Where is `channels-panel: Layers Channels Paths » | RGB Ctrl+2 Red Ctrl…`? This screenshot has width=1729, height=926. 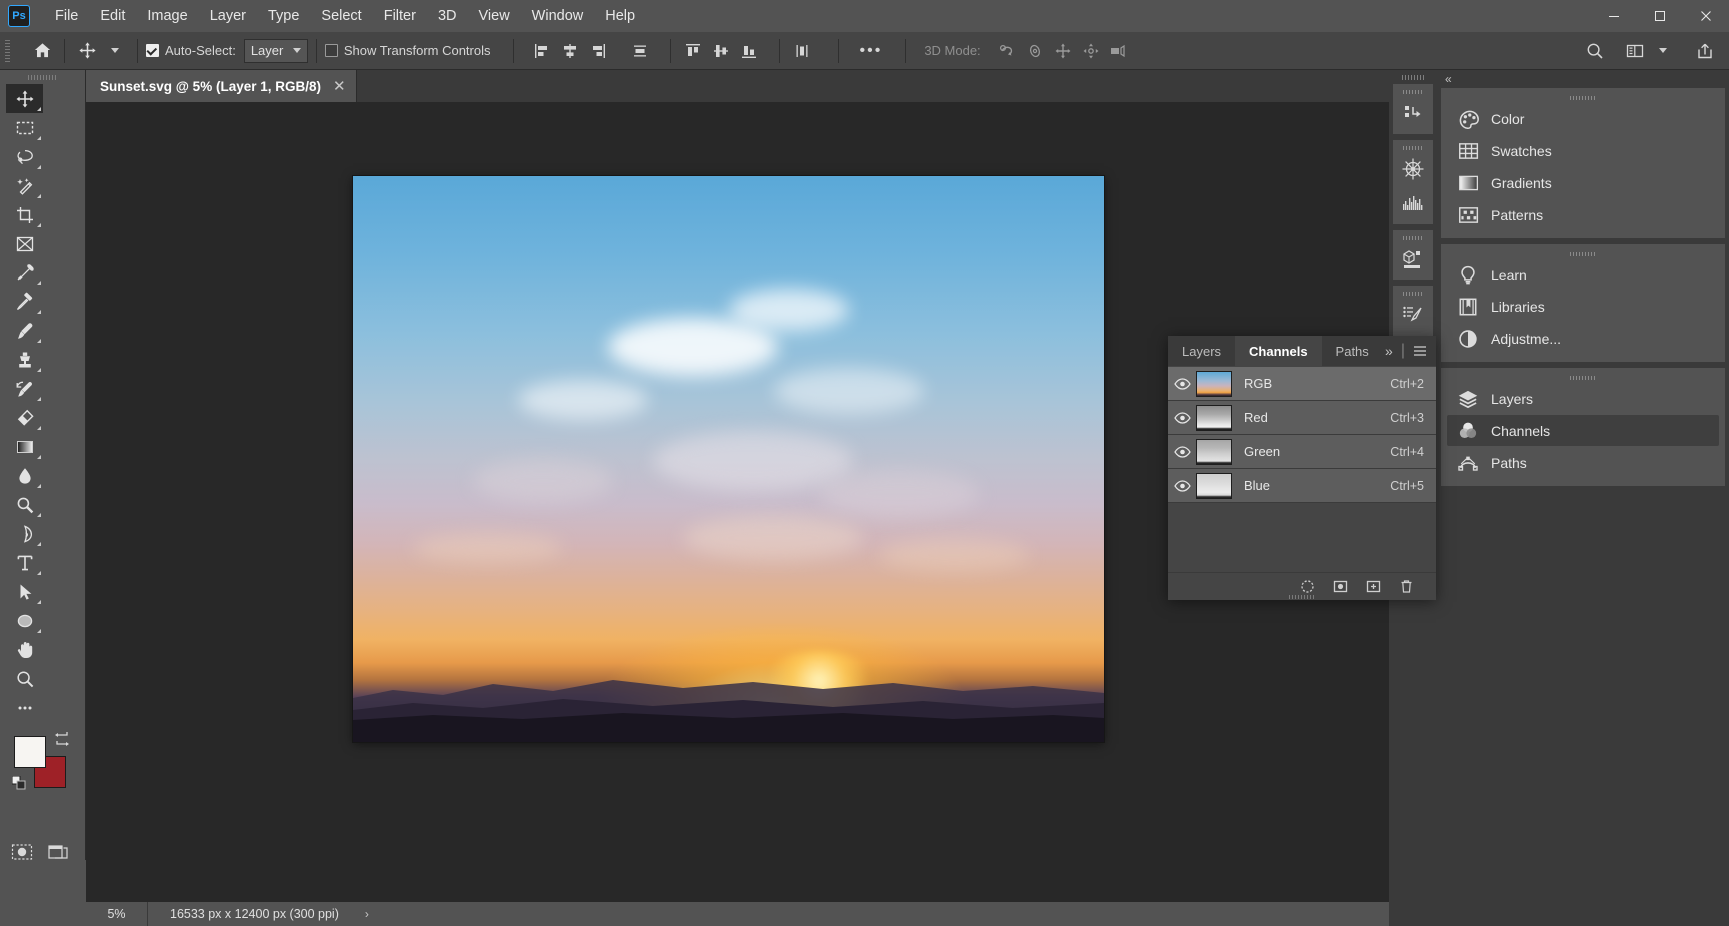 channels-panel: Layers Channels Paths » | RGB Ctrl+2 Red Ctrl… is located at coordinates (1302, 468).